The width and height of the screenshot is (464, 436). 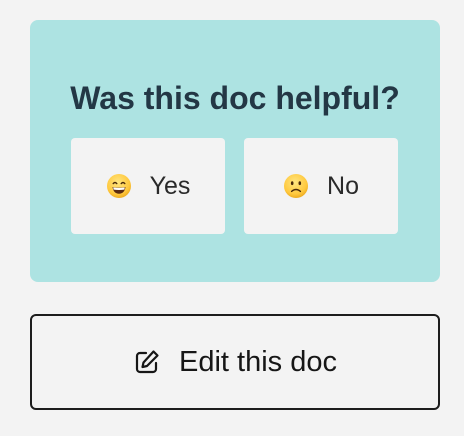 I want to click on slightly-frowning-face-icon, so click(x=296, y=186).